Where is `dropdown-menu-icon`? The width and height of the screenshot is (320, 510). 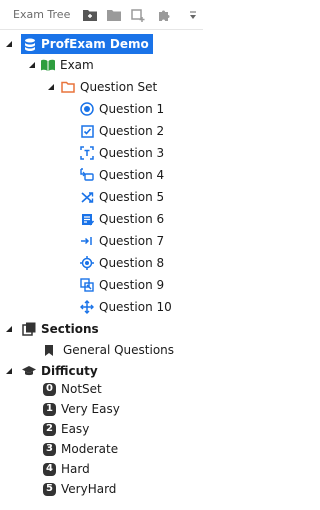 dropdown-menu-icon is located at coordinates (193, 15).